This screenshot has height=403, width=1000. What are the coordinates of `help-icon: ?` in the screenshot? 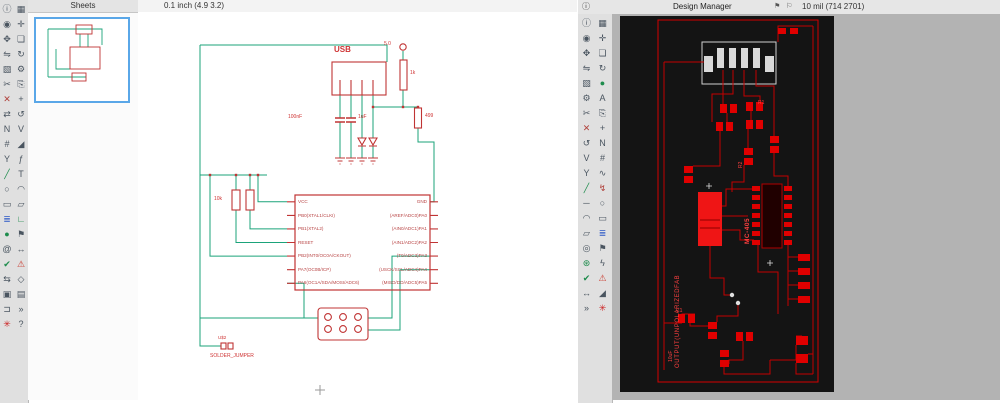 It's located at (21, 324).